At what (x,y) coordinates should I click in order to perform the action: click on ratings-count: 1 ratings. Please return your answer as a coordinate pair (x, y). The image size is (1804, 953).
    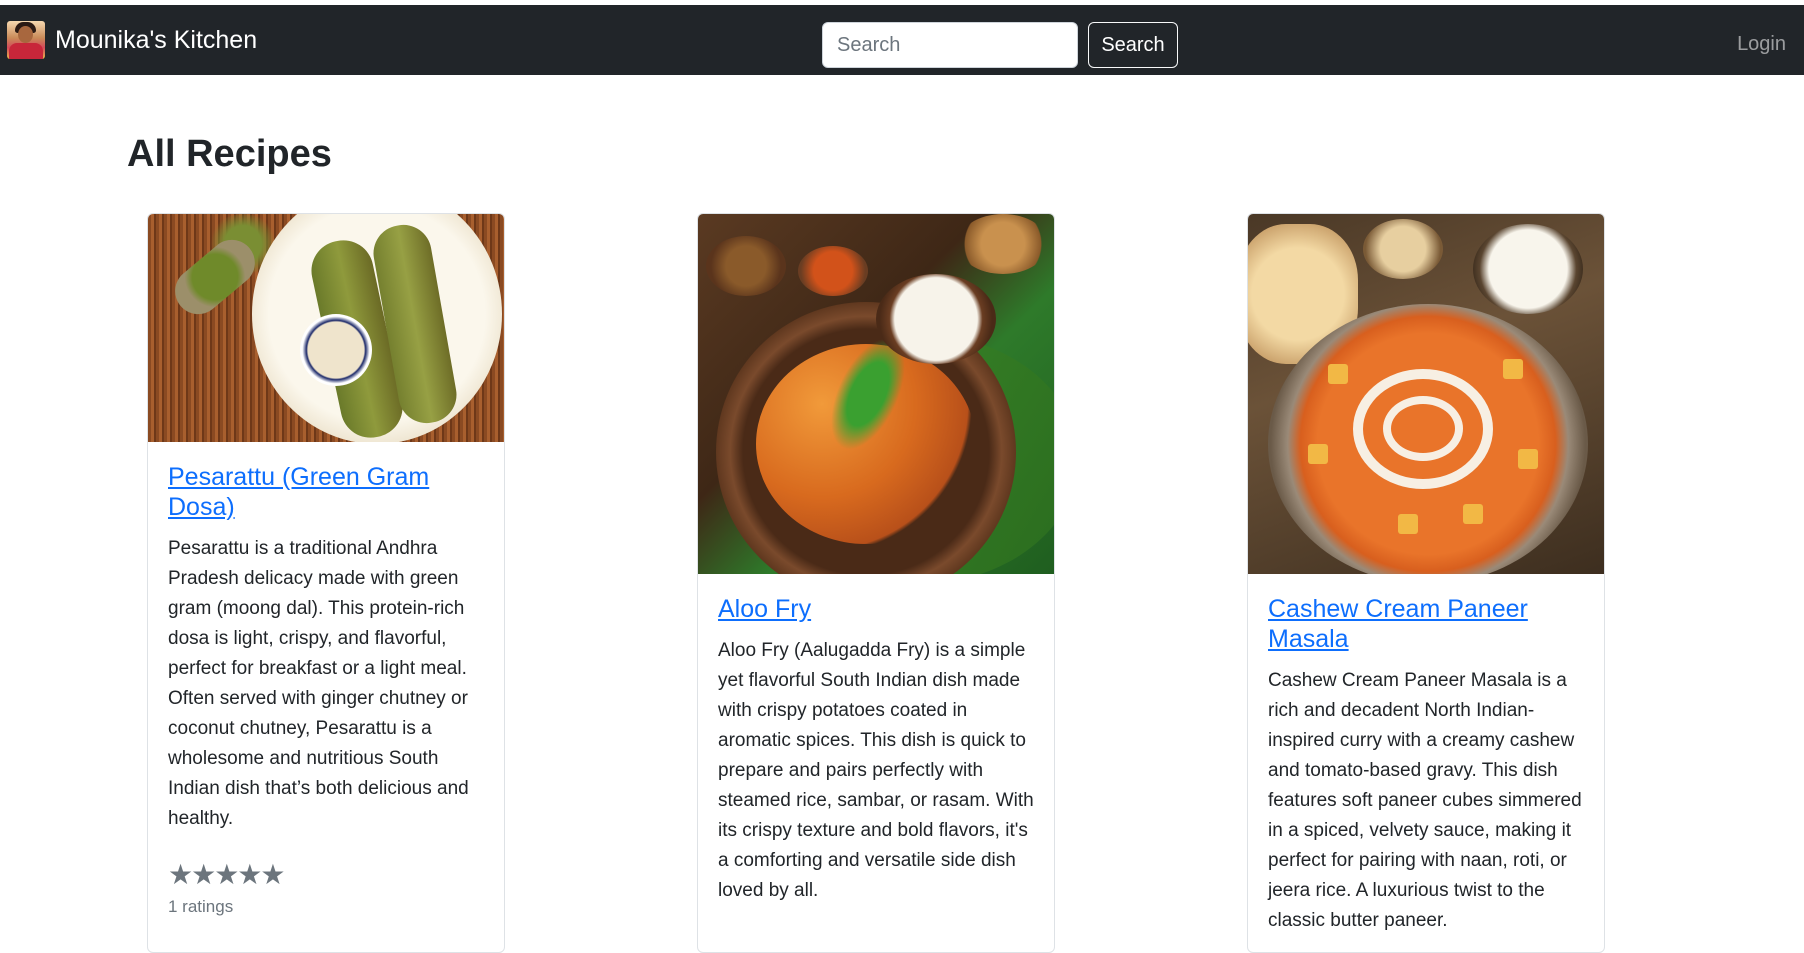
    Looking at the image, I should click on (201, 906).